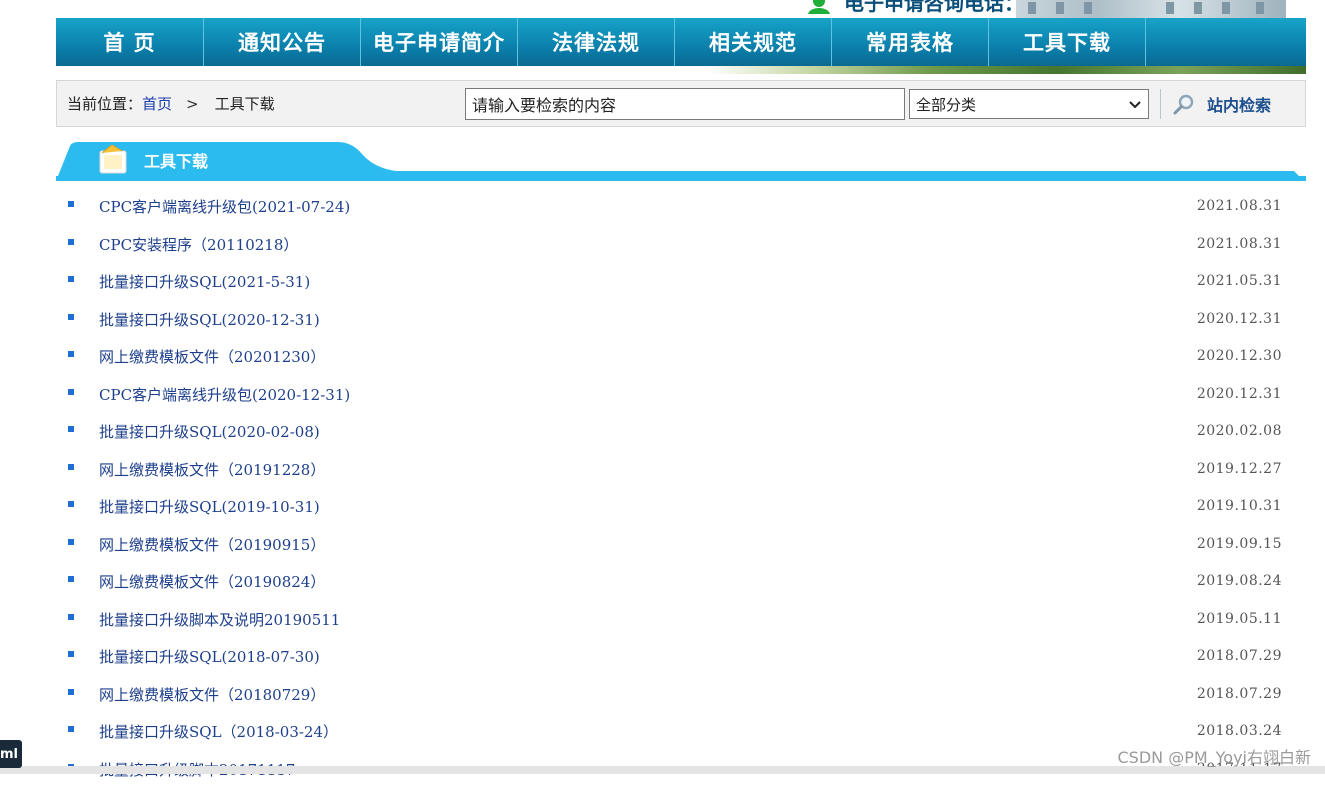 The height and width of the screenshot is (788, 1325). Describe the element at coordinates (681, 582) in the screenshot. I see `list-item: 网上缴费模板文件（20190824） 2019.08.24` at that location.